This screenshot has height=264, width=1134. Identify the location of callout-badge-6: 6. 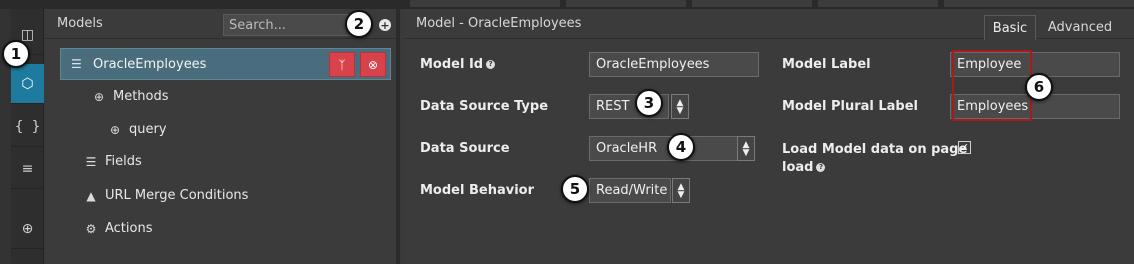
(1039, 87).